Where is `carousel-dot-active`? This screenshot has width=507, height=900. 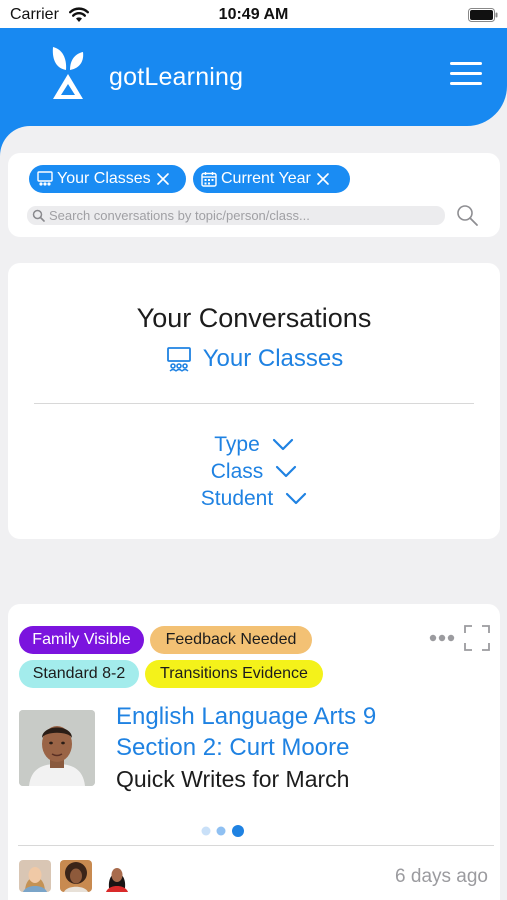 carousel-dot-active is located at coordinates (238, 831).